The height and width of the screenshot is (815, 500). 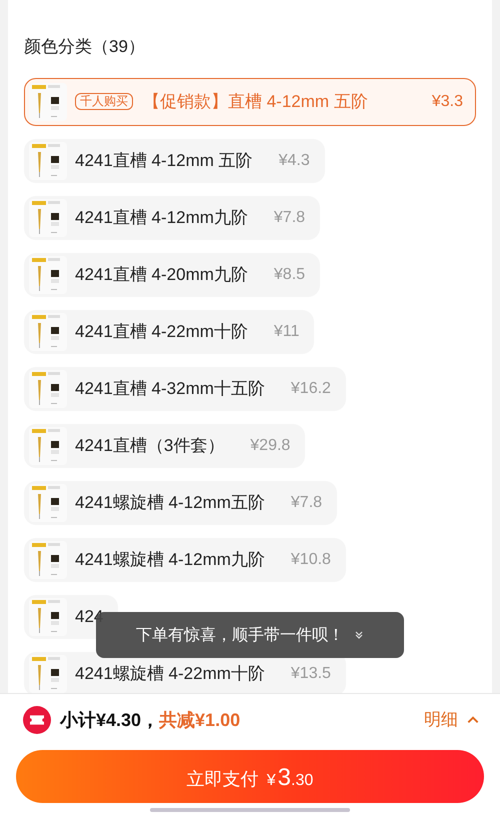 I want to click on option-chip: 4241螺旋槽 4-12mm五阶 ¥7.8, so click(x=181, y=503).